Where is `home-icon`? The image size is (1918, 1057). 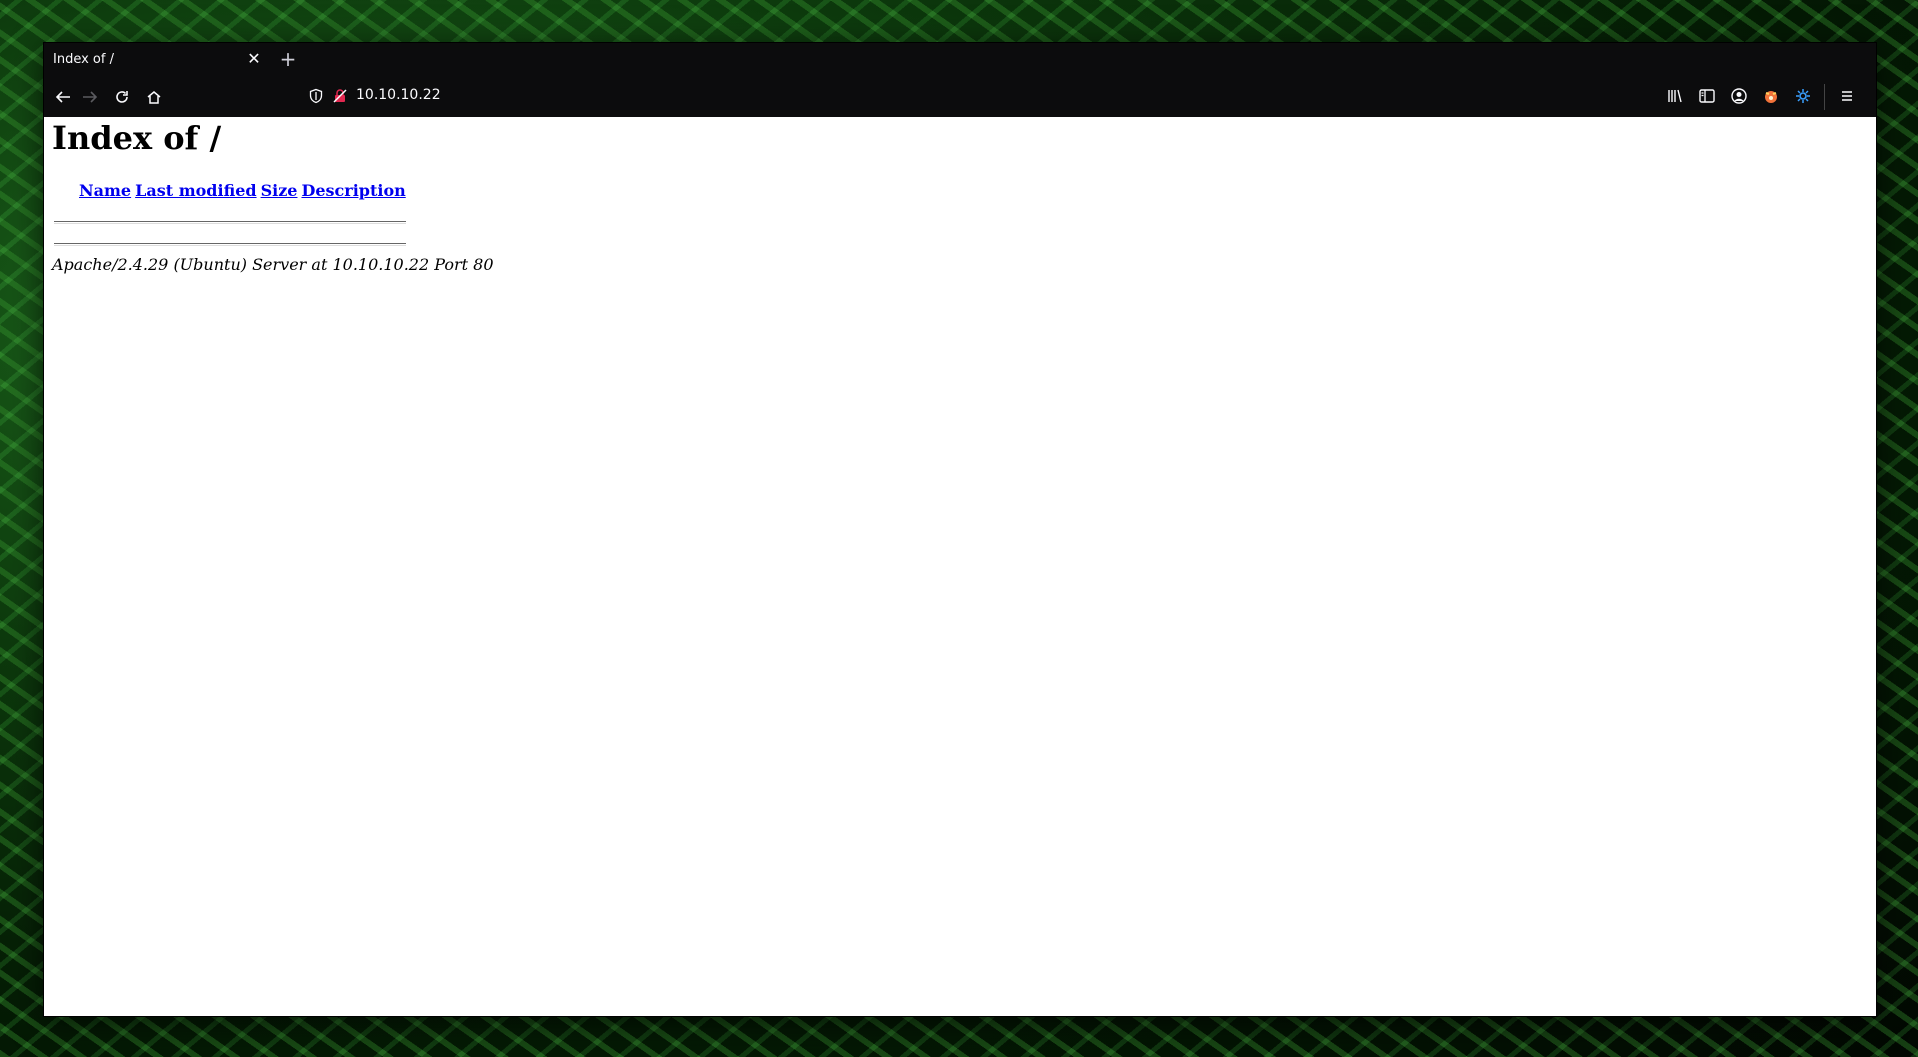
home-icon is located at coordinates (154, 97).